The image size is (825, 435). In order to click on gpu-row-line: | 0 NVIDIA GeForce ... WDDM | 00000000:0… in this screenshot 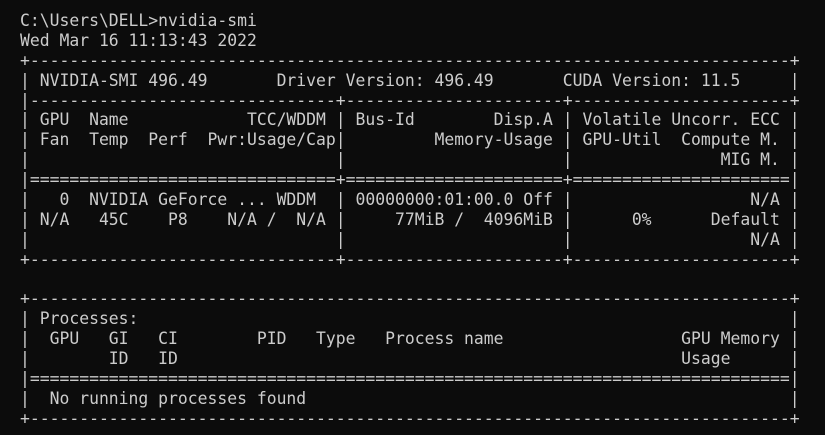, I will do `click(410, 200)`.